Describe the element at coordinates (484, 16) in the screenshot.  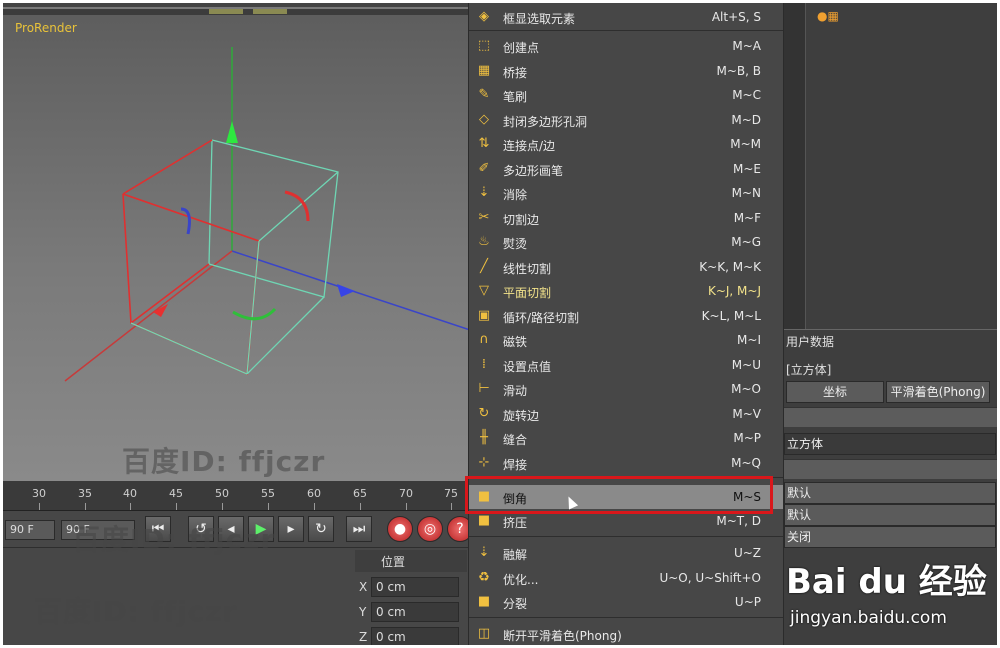
I see `frame-select-icon: ◈` at that location.